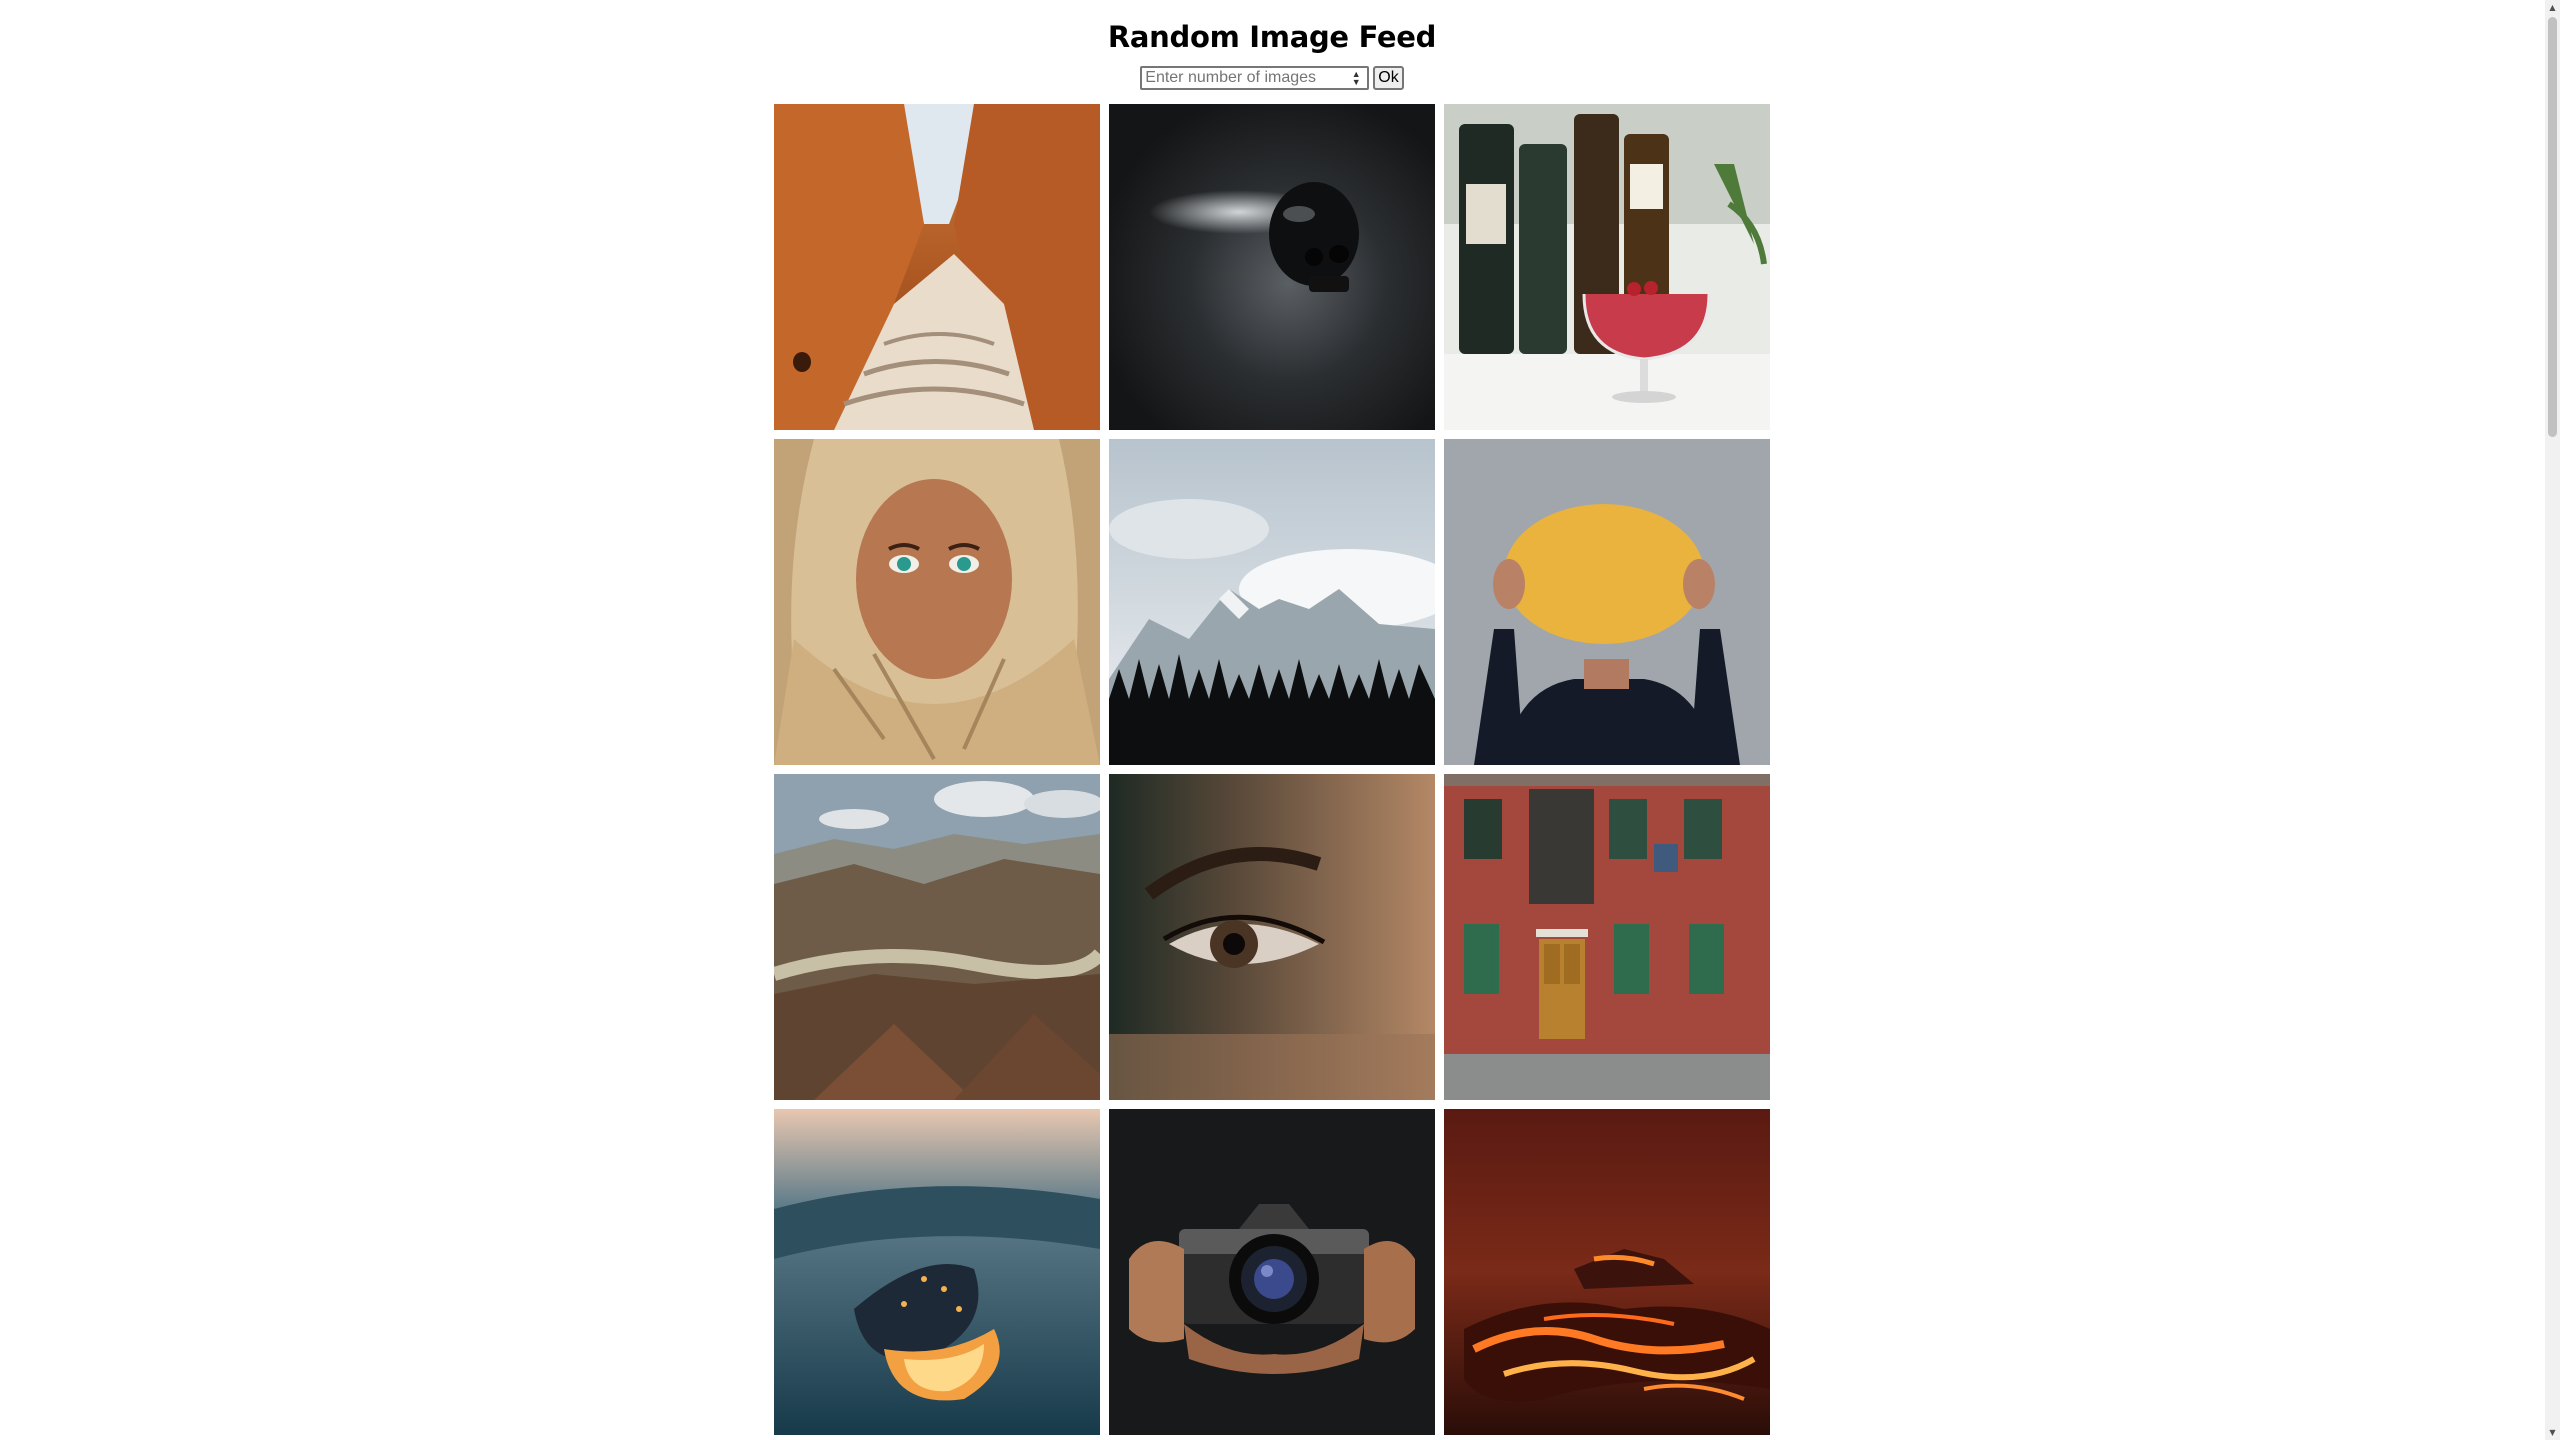 The image size is (2560, 1440). Describe the element at coordinates (1272, 937) in the screenshot. I see `eye-closeup-image` at that location.